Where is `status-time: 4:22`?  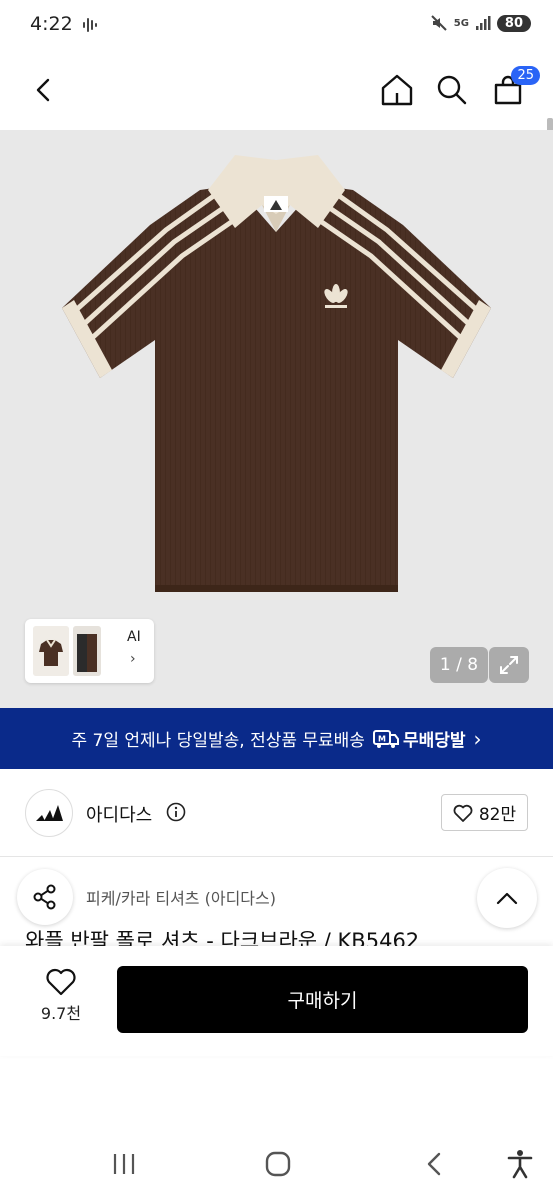
status-time: 4:22 is located at coordinates (51, 24).